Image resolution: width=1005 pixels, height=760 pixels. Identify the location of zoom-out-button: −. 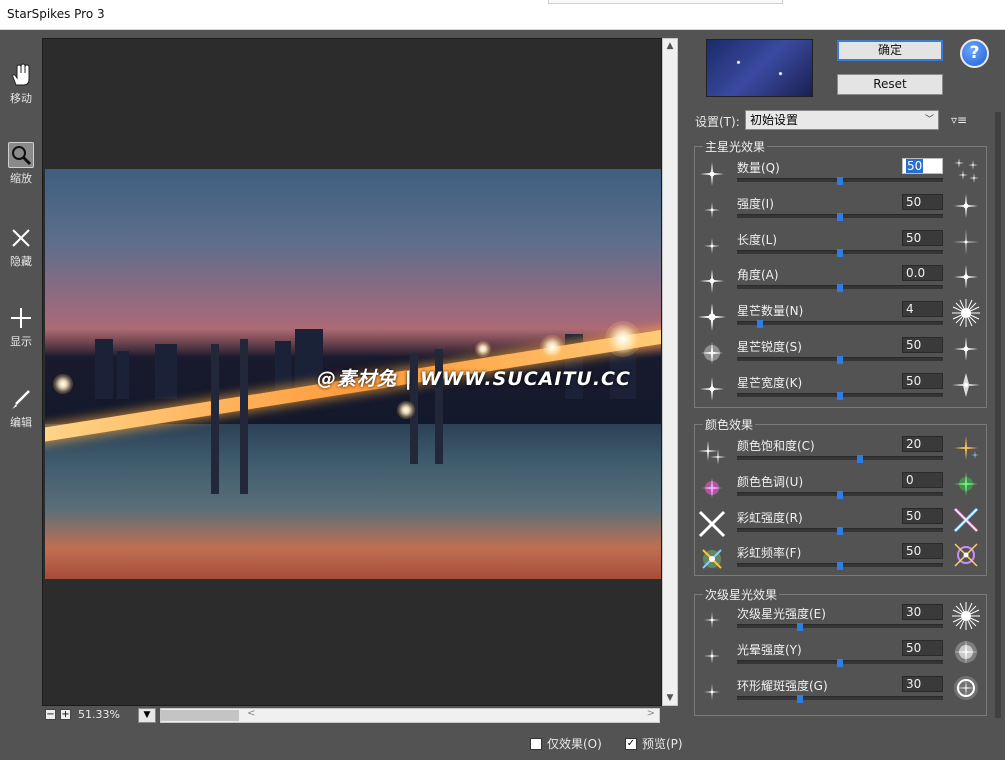
(50, 714).